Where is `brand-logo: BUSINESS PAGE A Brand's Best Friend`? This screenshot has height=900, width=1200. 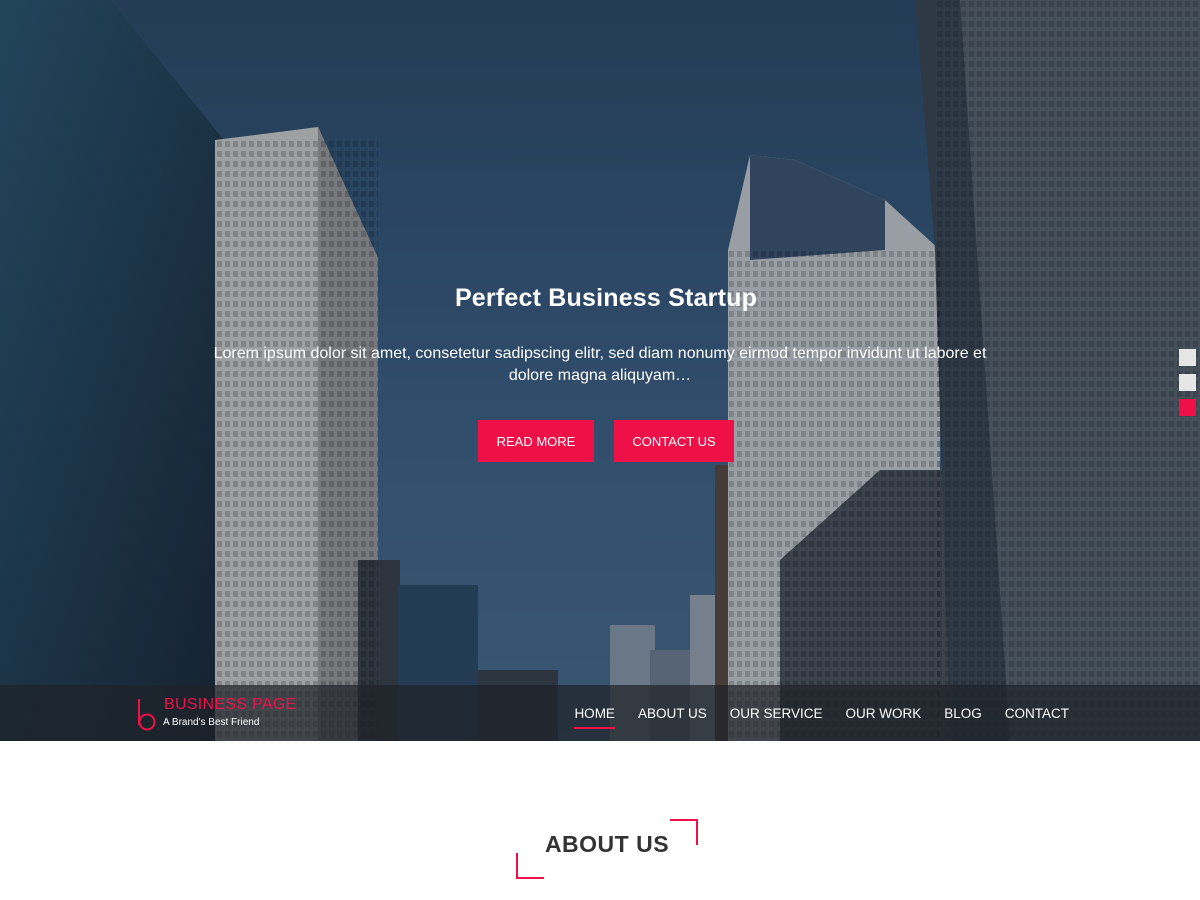 brand-logo: BUSINESS PAGE A Brand's Best Friend is located at coordinates (231, 715).